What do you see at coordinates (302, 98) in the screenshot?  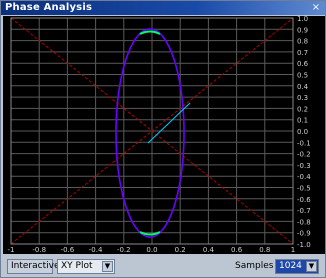 I see `y-tick-label: 0.3` at bounding box center [302, 98].